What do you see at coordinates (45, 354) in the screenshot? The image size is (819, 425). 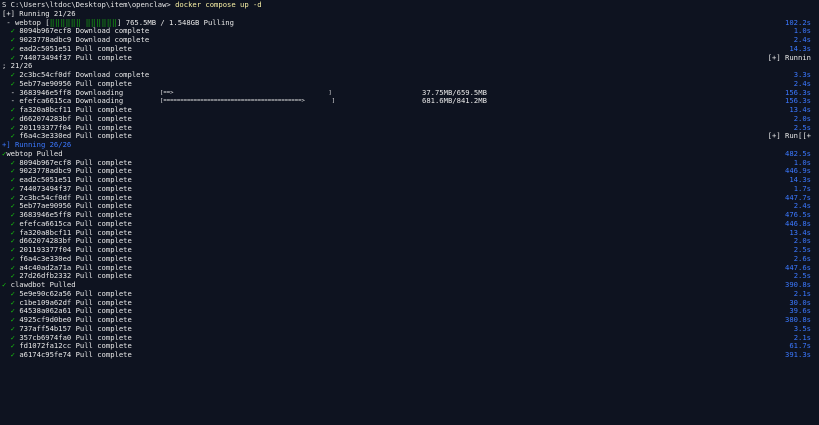 I see `layer-id: a6174c95fe74` at bounding box center [45, 354].